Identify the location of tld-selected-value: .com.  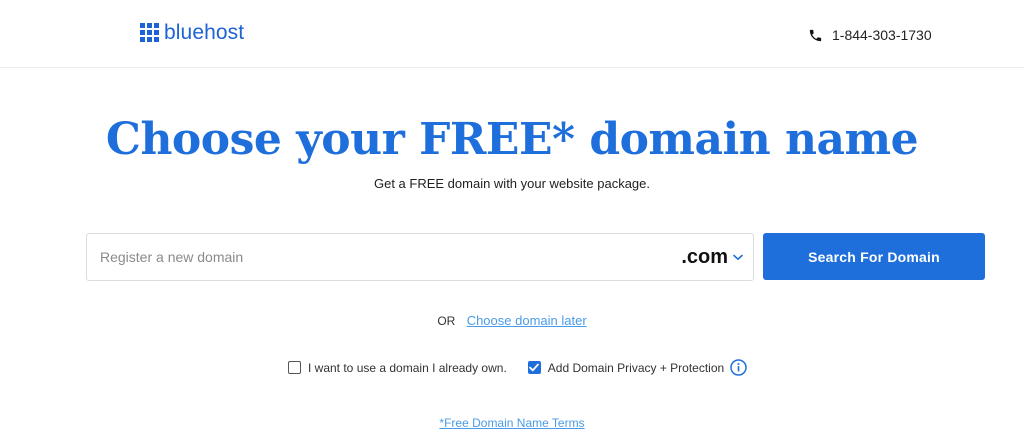
(704, 256).